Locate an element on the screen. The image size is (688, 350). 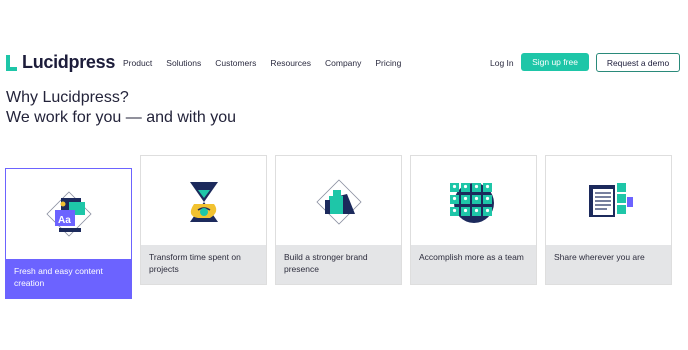
signup-button: Sign up free is located at coordinates (555, 62).